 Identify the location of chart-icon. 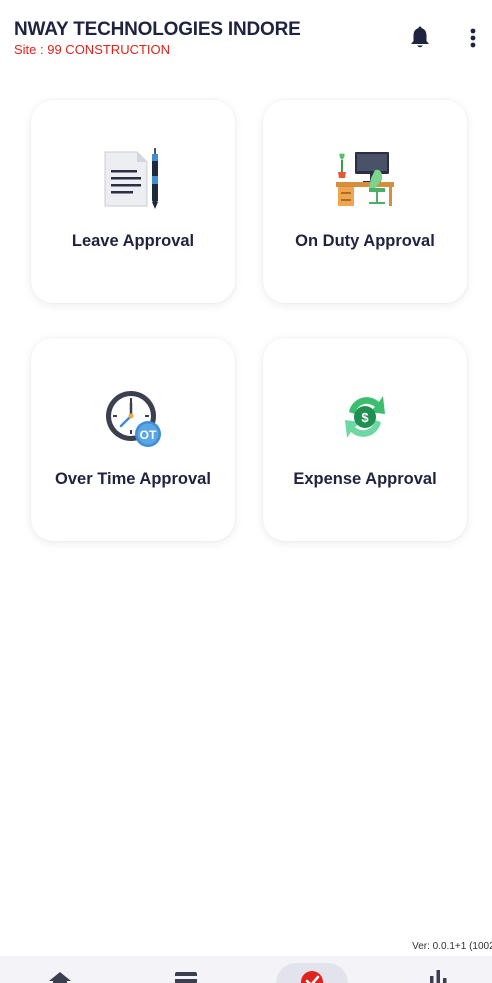
(438, 969).